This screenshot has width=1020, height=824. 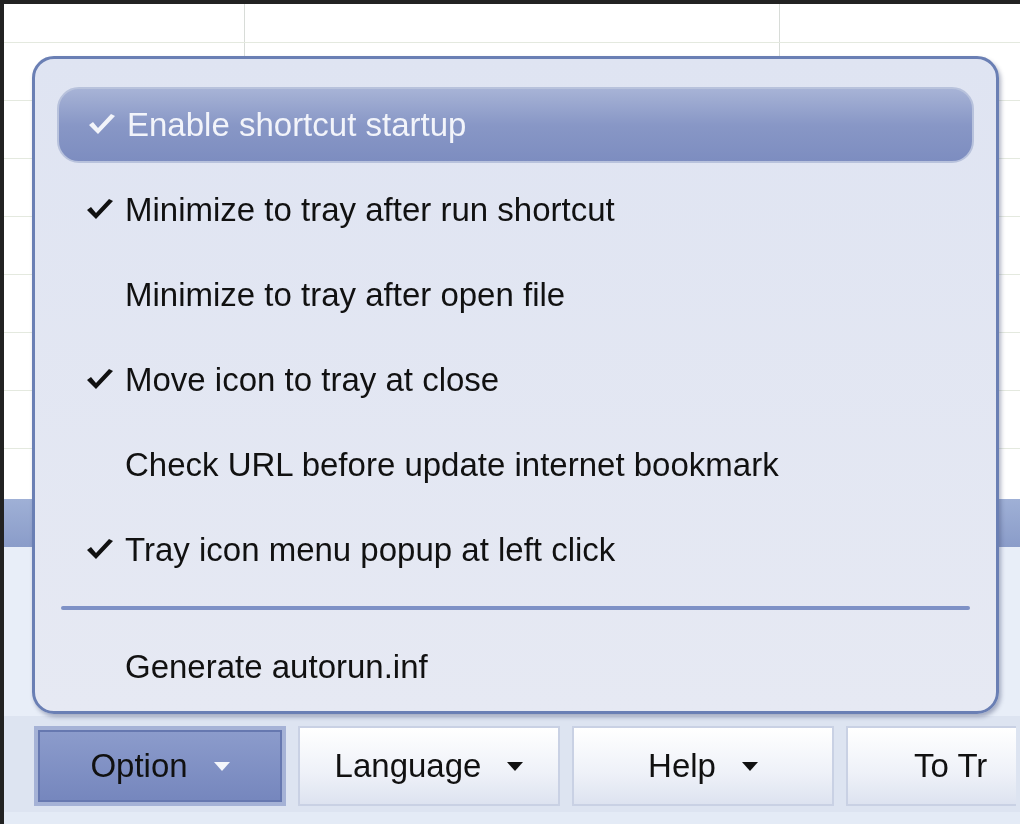 I want to click on menu-button: To Tr, so click(x=931, y=766).